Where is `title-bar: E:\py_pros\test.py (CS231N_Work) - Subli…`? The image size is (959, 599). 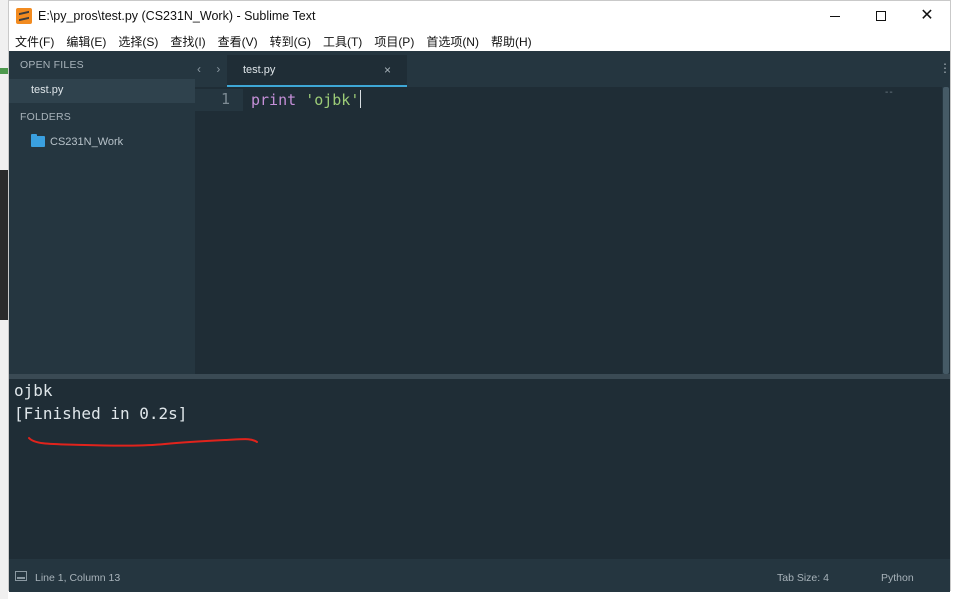 title-bar: E:\py_pros\test.py (CS231N_Work) - Subli… is located at coordinates (479, 16).